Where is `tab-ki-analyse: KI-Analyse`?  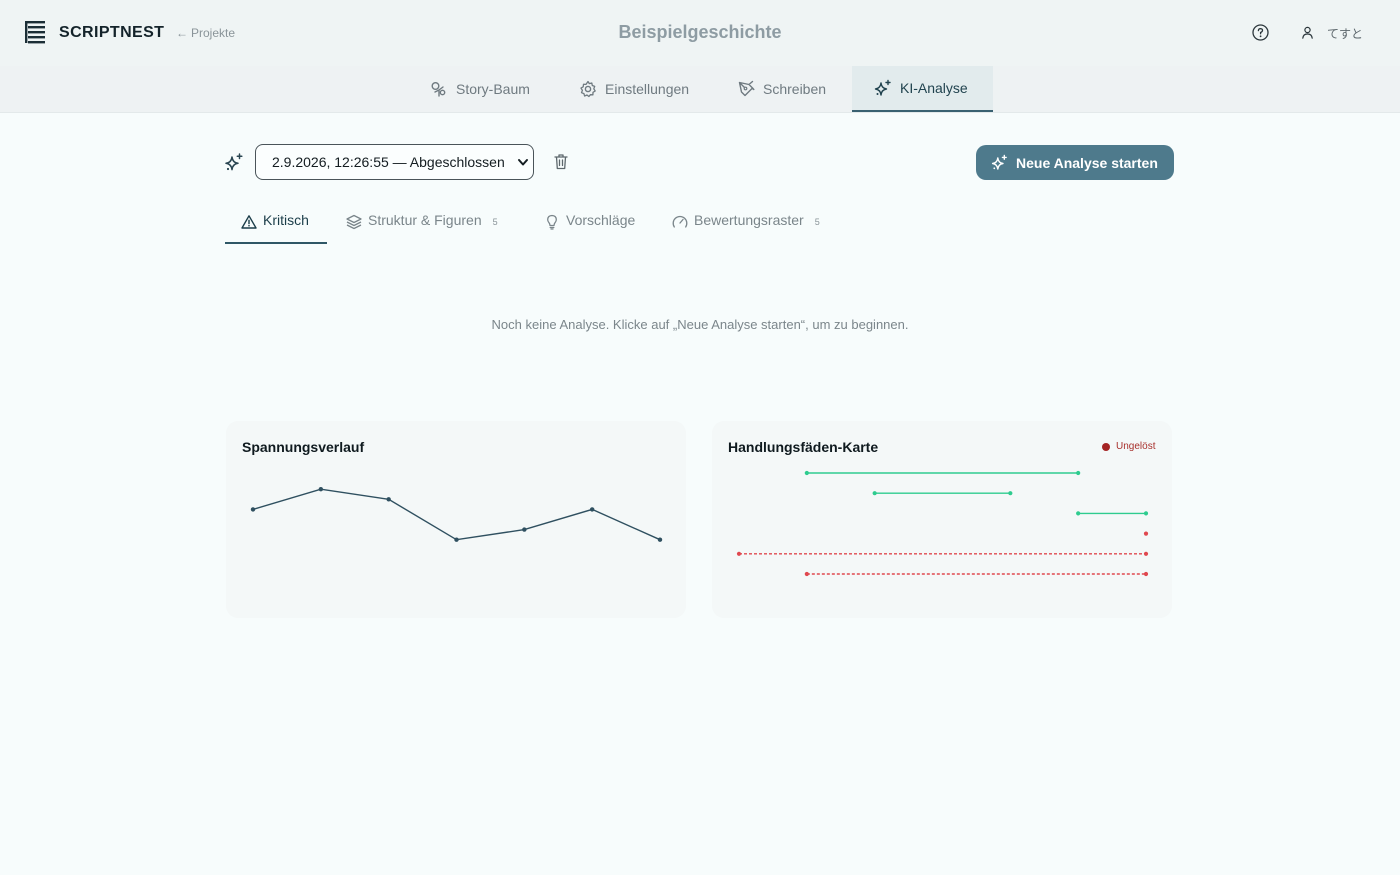
tab-ki-analyse: KI-Analyse is located at coordinates (922, 89).